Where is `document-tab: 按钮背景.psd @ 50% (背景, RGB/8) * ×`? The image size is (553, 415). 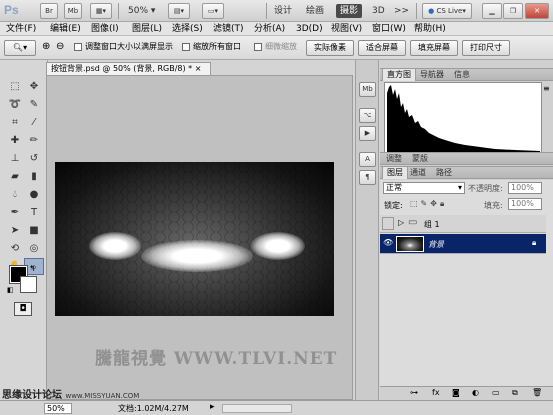 document-tab: 按钮背景.psd @ 50% (背景, RGB/8) * × is located at coordinates (128, 68).